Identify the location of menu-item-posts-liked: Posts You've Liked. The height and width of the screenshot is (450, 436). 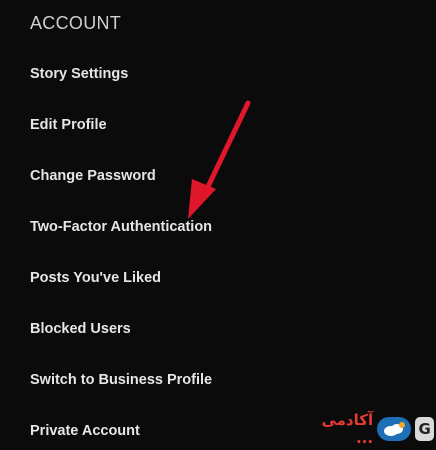
(218, 277).